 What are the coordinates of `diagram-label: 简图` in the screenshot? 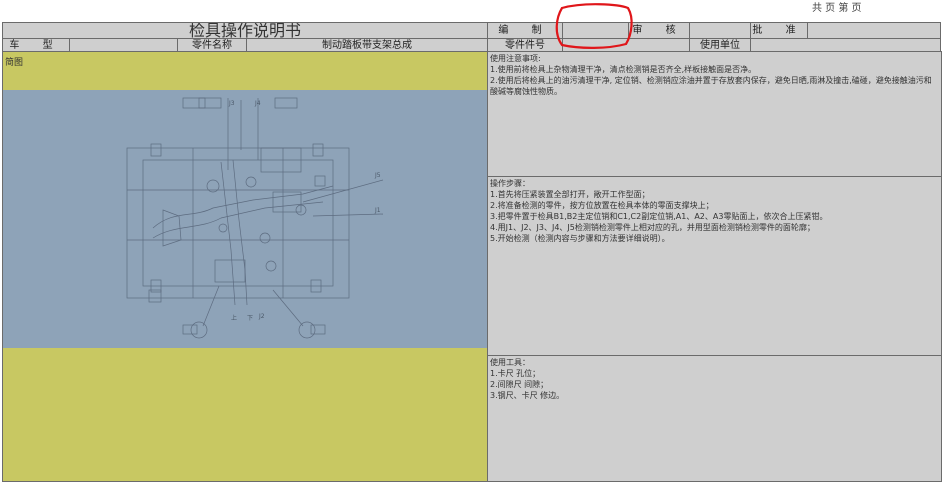 It's located at (14, 63).